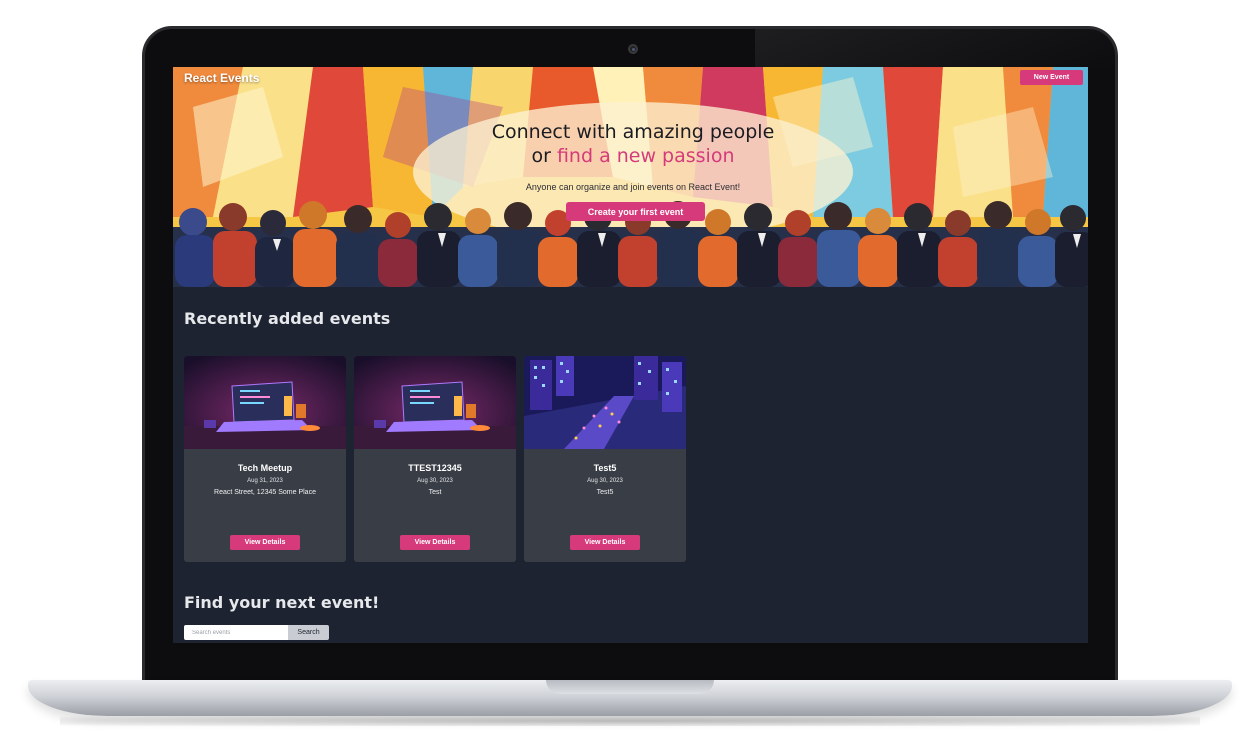 The height and width of the screenshot is (756, 1260). Describe the element at coordinates (544, 156) in the screenshot. I see `hero-headline-prefix: or` at that location.